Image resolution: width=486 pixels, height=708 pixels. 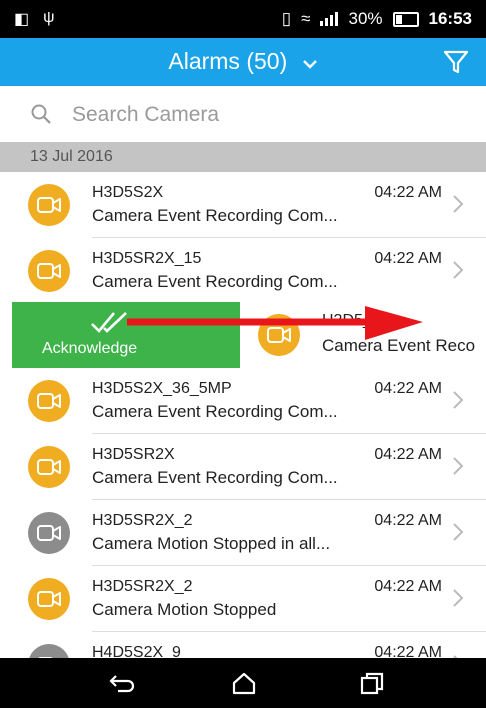 What do you see at coordinates (306, 18) in the screenshot?
I see `wifi-icon: ≈` at bounding box center [306, 18].